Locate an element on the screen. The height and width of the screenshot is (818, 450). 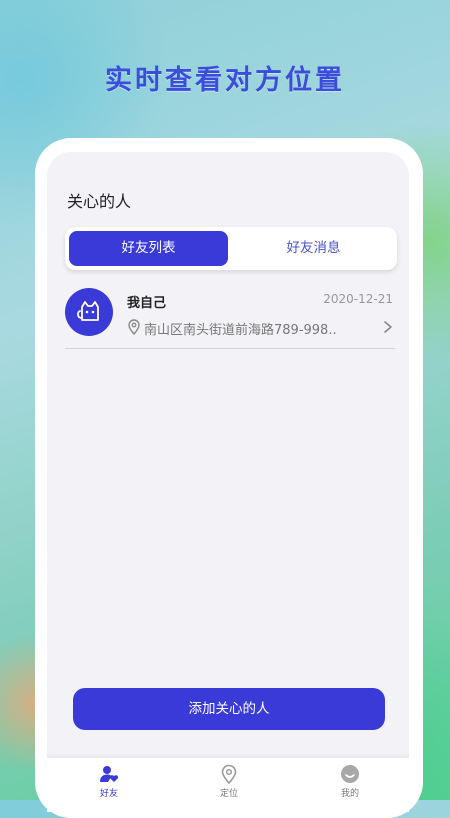
bottom-tab-bar: 好友 定位 我的 is located at coordinates (228, 785).